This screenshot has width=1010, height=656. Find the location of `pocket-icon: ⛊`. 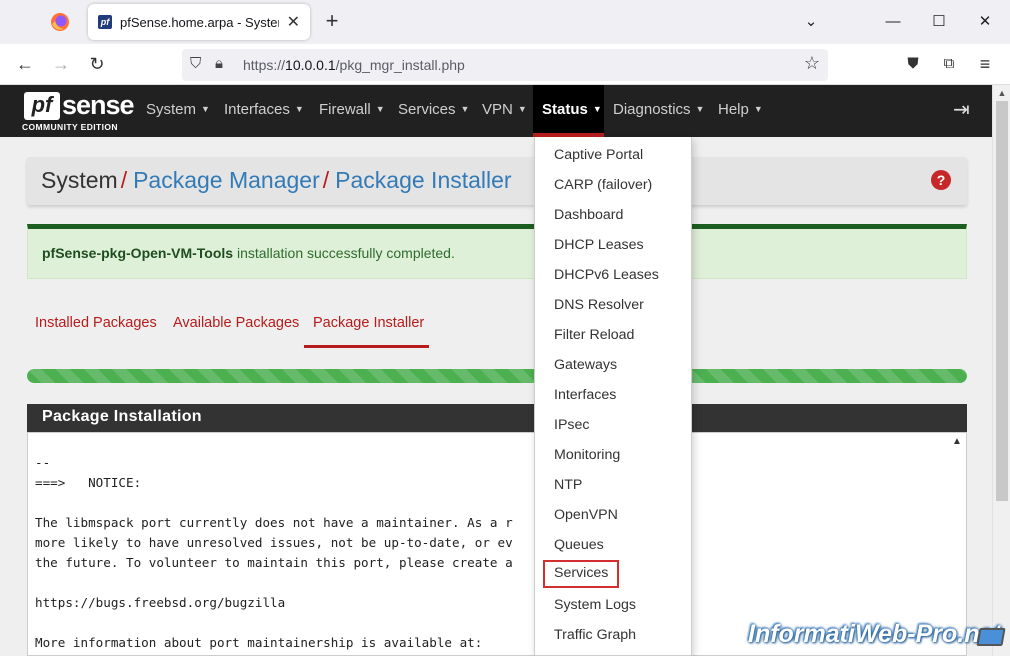

pocket-icon: ⛊ is located at coordinates (913, 65).